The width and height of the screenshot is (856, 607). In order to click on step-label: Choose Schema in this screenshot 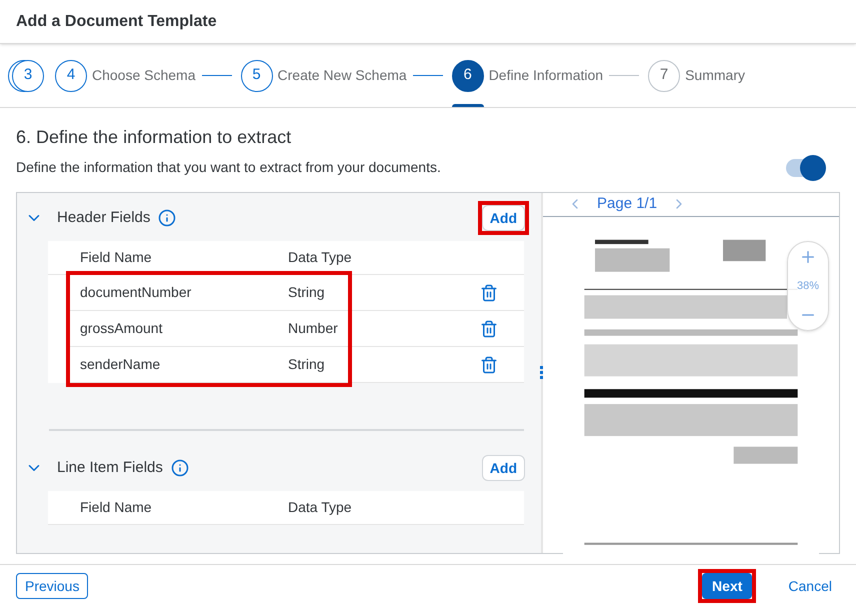, I will do `click(144, 75)`.